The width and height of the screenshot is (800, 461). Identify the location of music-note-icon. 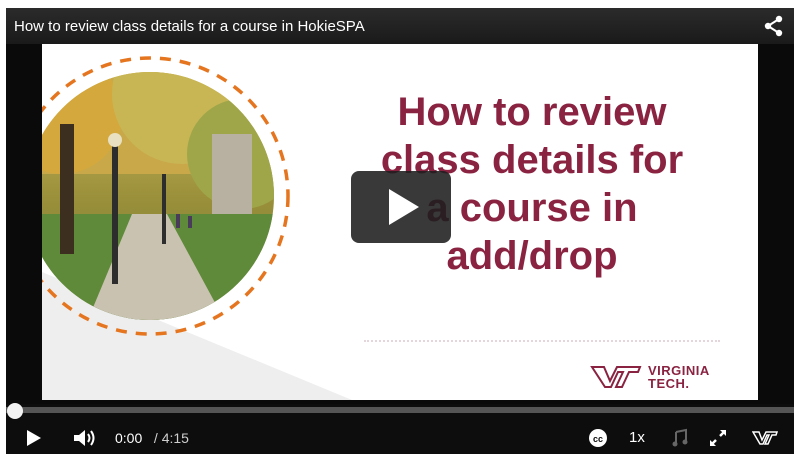
(680, 438).